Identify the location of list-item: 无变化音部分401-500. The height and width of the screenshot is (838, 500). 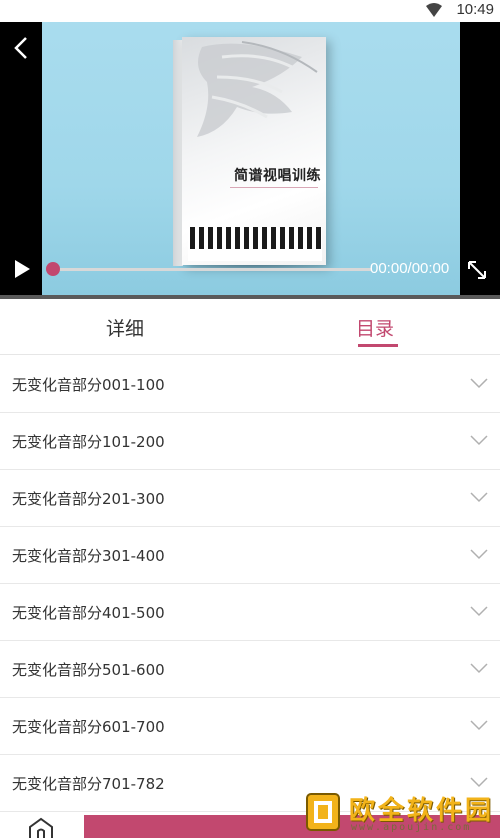
(250, 612).